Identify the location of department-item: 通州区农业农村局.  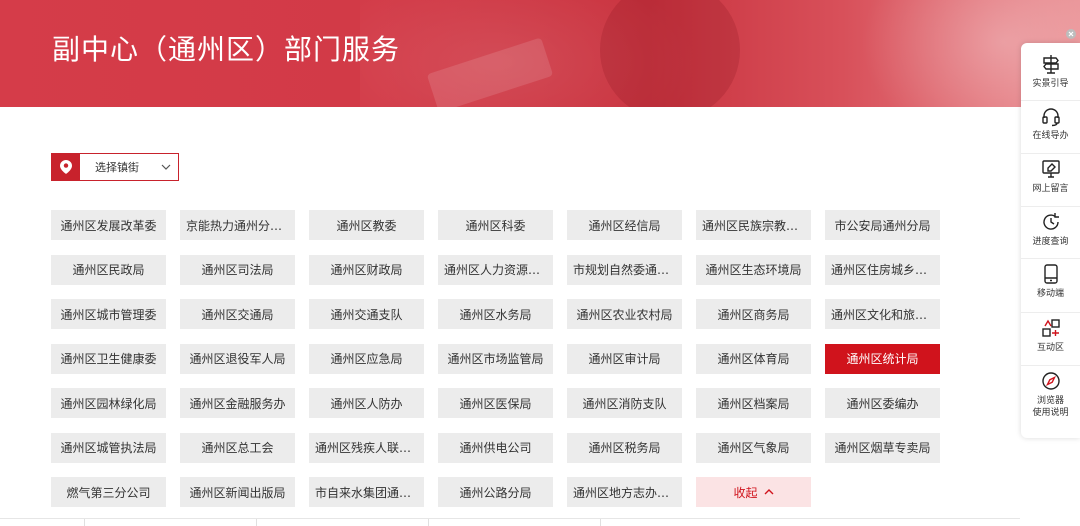
(624, 314).